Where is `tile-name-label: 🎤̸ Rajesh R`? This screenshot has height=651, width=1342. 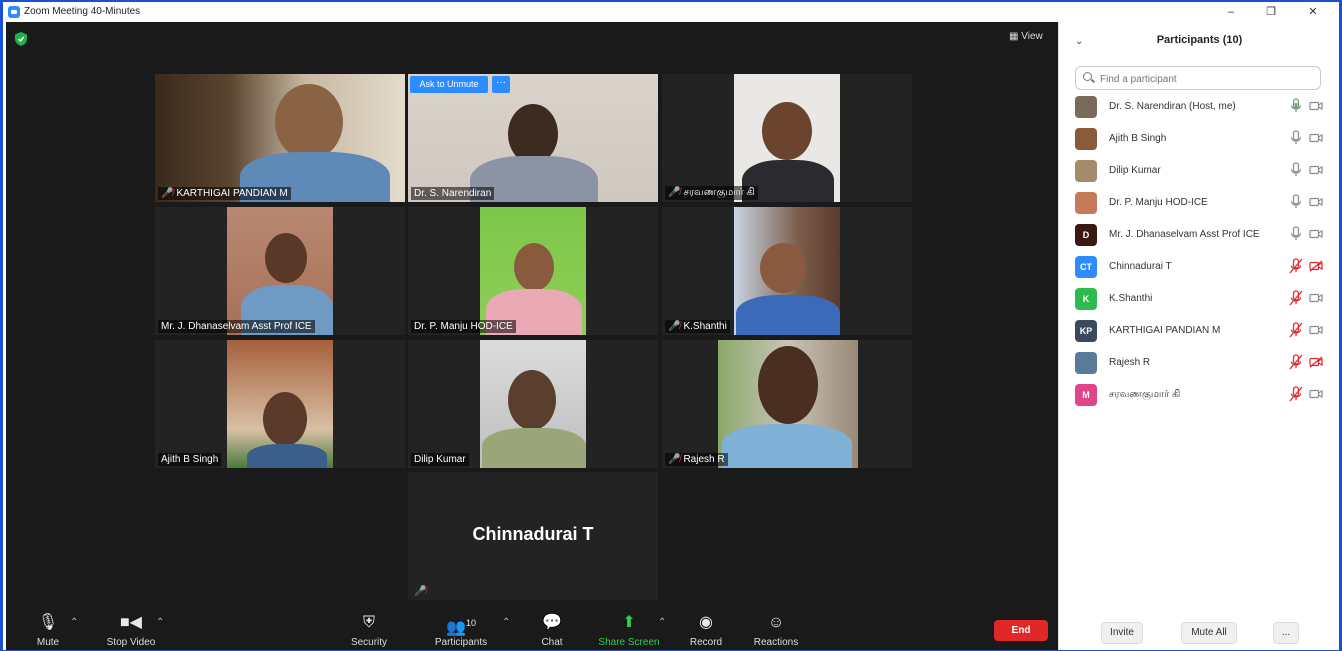 tile-name-label: 🎤̸ Rajesh R is located at coordinates (696, 459).